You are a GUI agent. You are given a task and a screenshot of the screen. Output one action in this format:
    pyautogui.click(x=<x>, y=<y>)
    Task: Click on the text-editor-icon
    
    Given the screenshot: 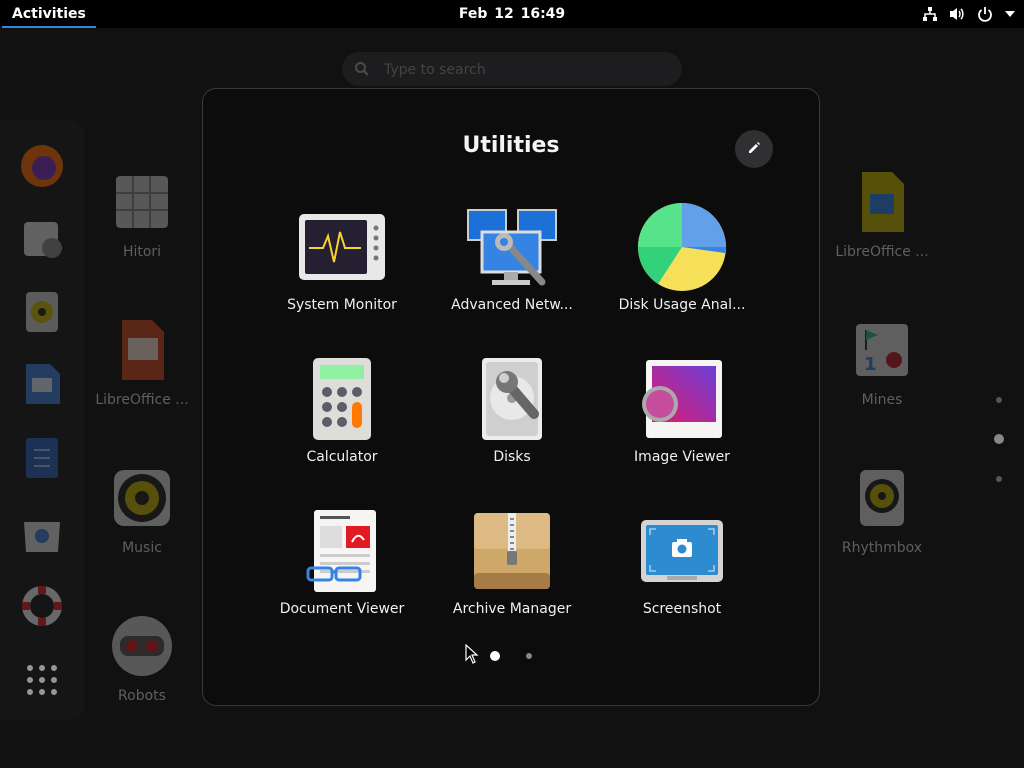 What is the action you would take?
    pyautogui.click(x=42, y=458)
    